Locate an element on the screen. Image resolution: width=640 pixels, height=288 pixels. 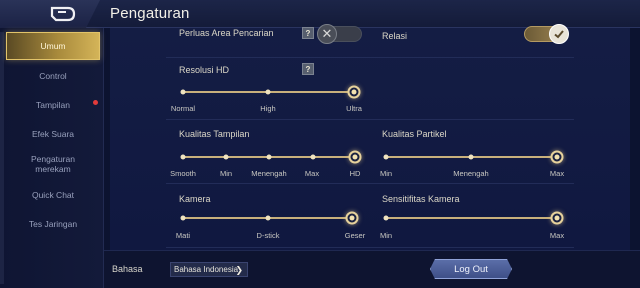
notification-dot-icon is located at coordinates (95, 102).